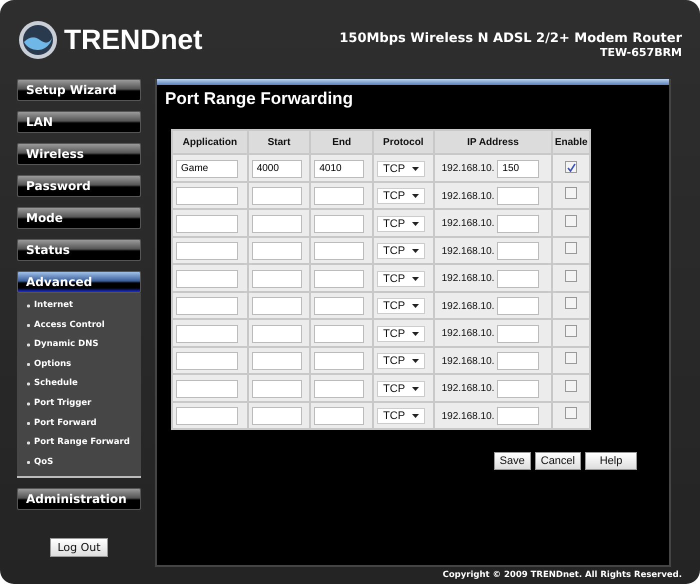 This screenshot has width=700, height=584. I want to click on page-title: Port Range Forwarding, so click(259, 99).